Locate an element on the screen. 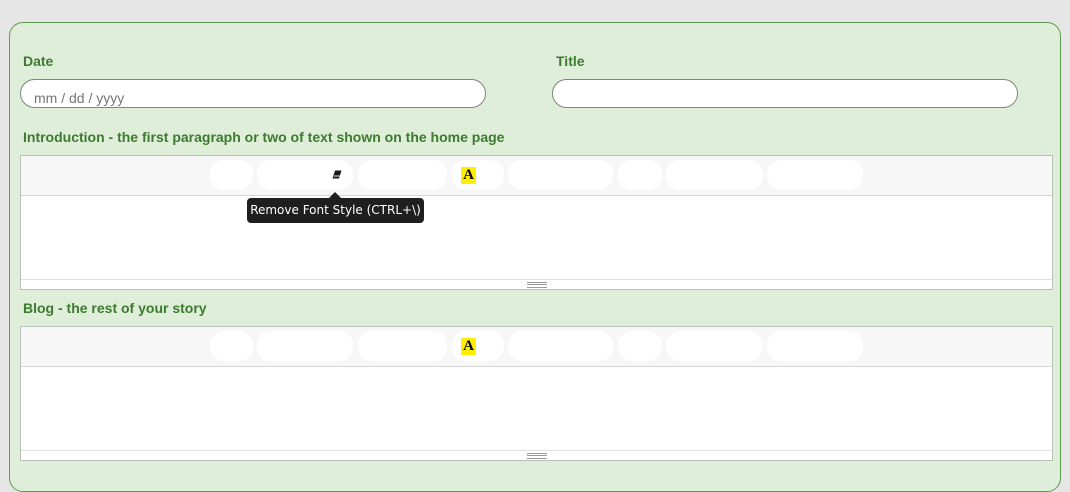 Image resolution: width=1070 pixels, height=492 pixels. title-input is located at coordinates (785, 93).